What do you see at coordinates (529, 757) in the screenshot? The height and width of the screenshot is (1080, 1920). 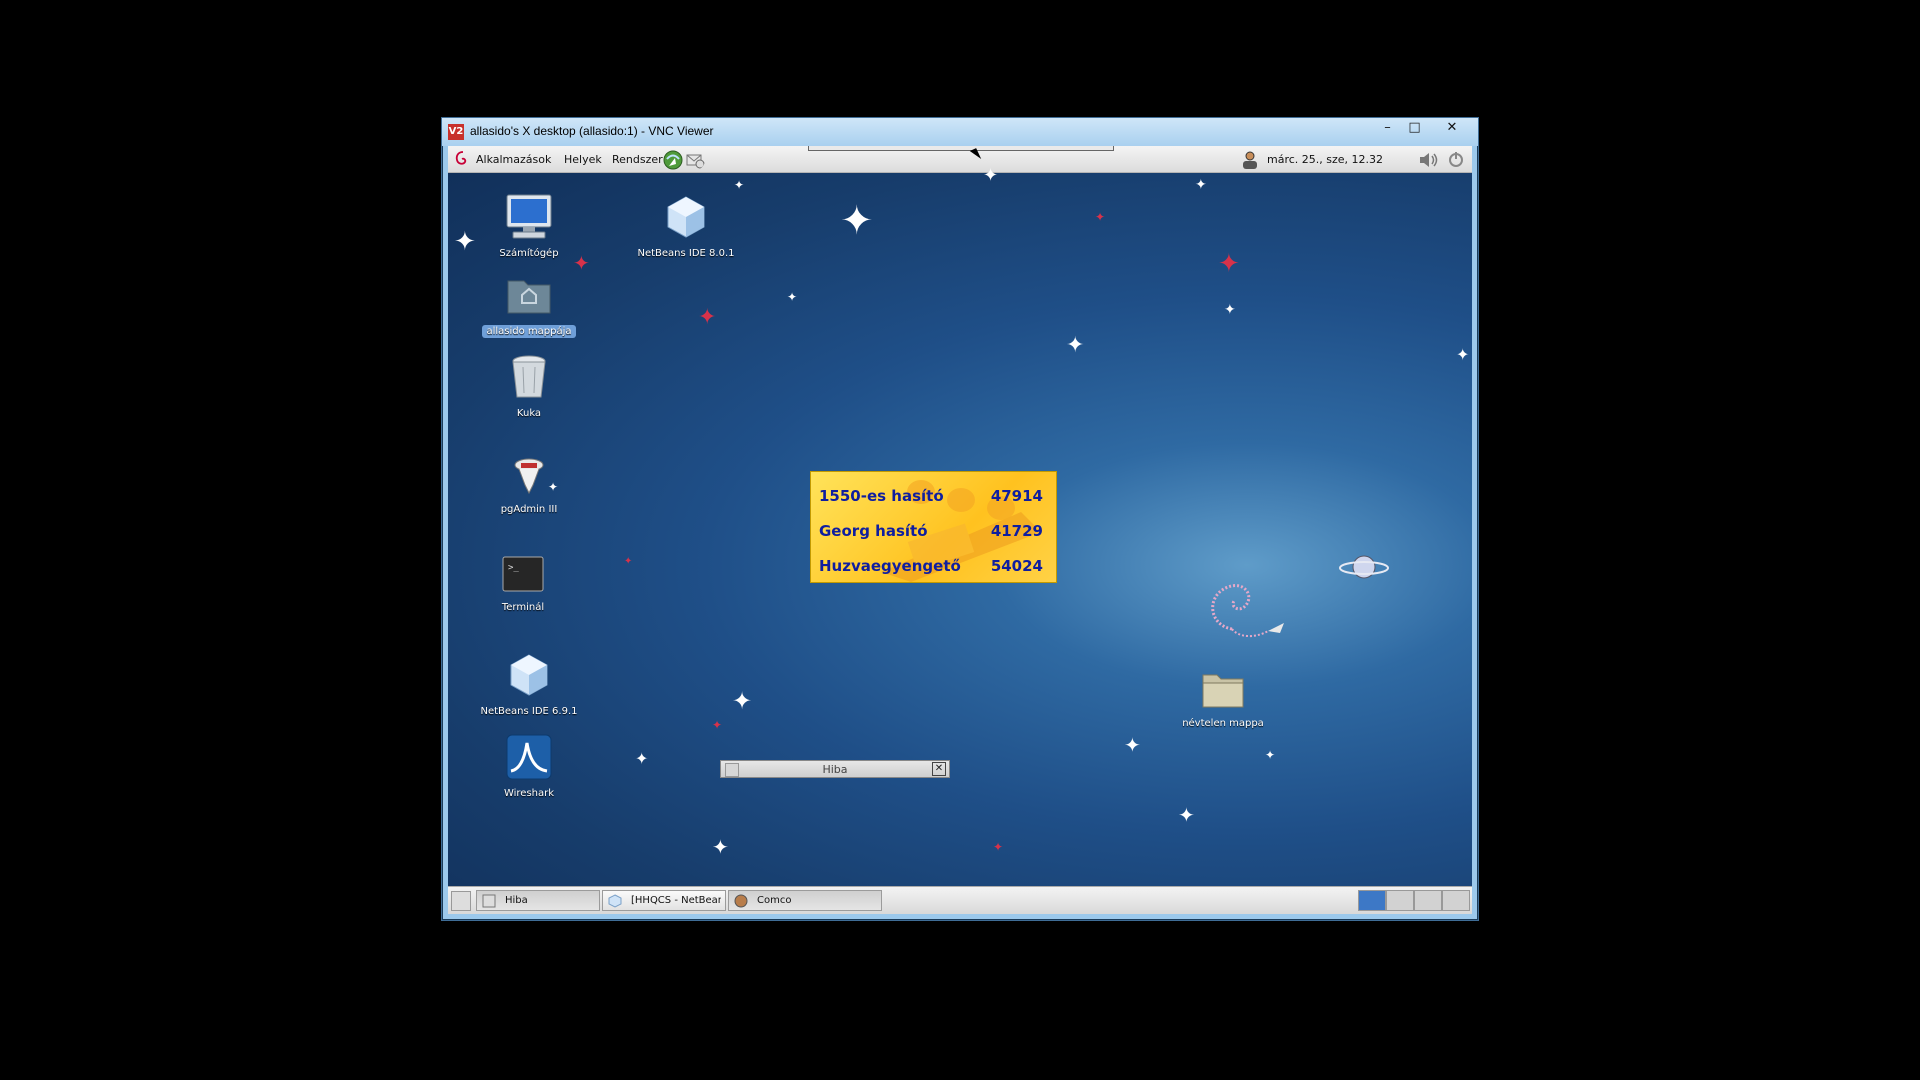 I see `wireshark-icon` at bounding box center [529, 757].